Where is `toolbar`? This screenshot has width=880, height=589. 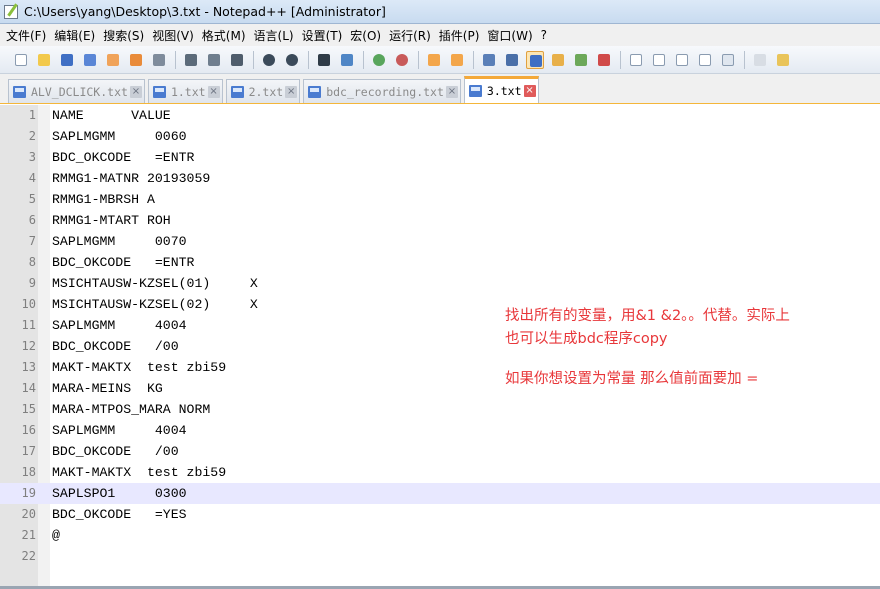
toolbar is located at coordinates (440, 60).